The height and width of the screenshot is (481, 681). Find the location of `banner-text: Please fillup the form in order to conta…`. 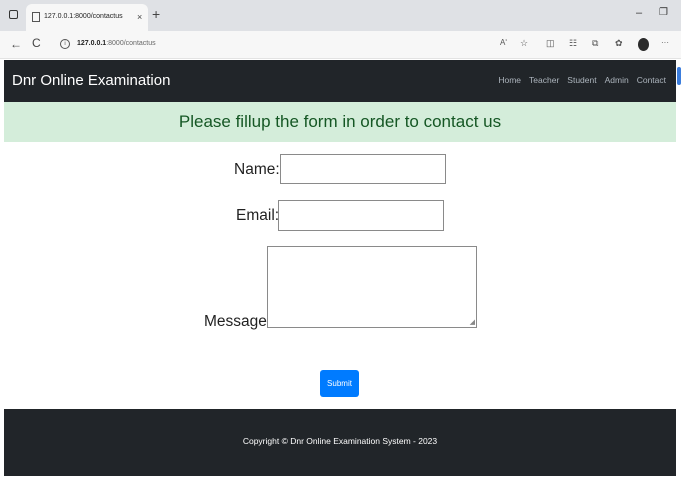

banner-text: Please fillup the form in order to conta… is located at coordinates (340, 121).